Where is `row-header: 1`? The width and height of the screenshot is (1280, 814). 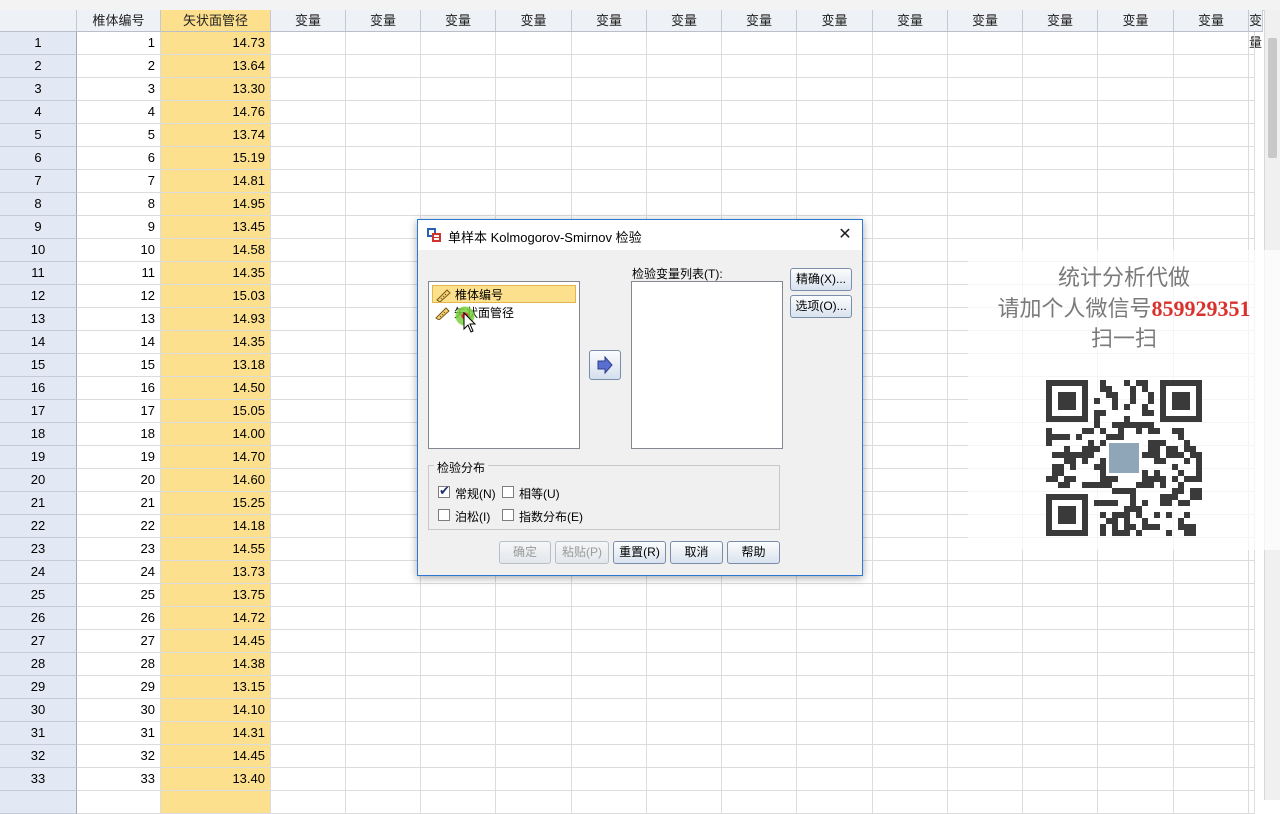
row-header: 1 is located at coordinates (38, 43).